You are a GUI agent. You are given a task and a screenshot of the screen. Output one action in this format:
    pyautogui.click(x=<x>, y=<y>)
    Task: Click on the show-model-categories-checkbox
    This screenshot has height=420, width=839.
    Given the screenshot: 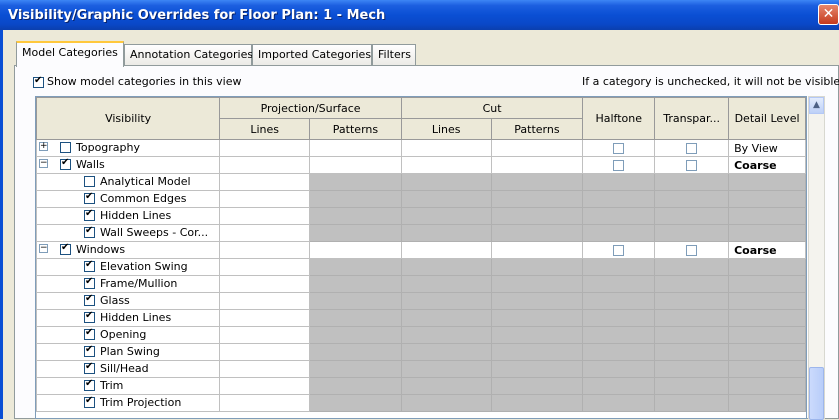 What is the action you would take?
    pyautogui.click(x=38, y=81)
    